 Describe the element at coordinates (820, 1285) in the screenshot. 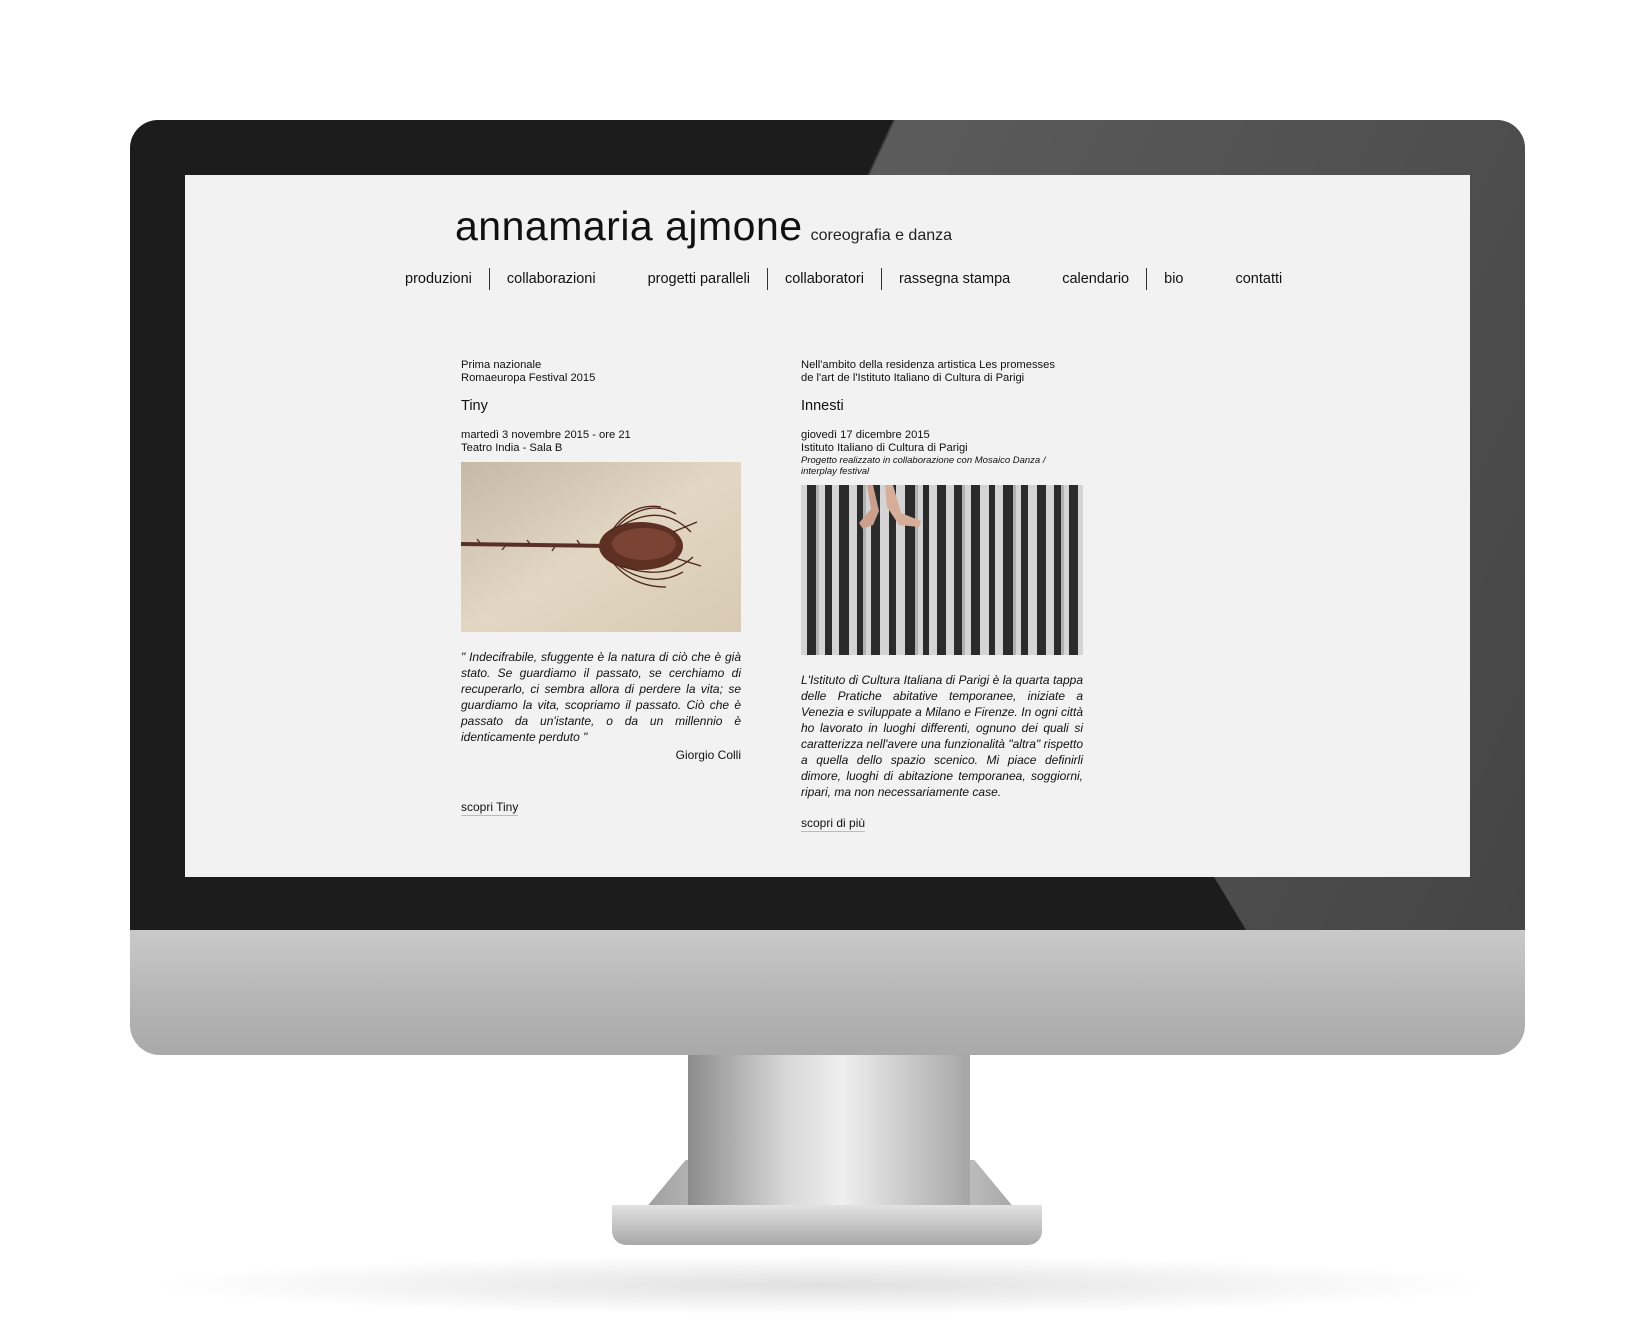

I see `monitor-shadow` at that location.